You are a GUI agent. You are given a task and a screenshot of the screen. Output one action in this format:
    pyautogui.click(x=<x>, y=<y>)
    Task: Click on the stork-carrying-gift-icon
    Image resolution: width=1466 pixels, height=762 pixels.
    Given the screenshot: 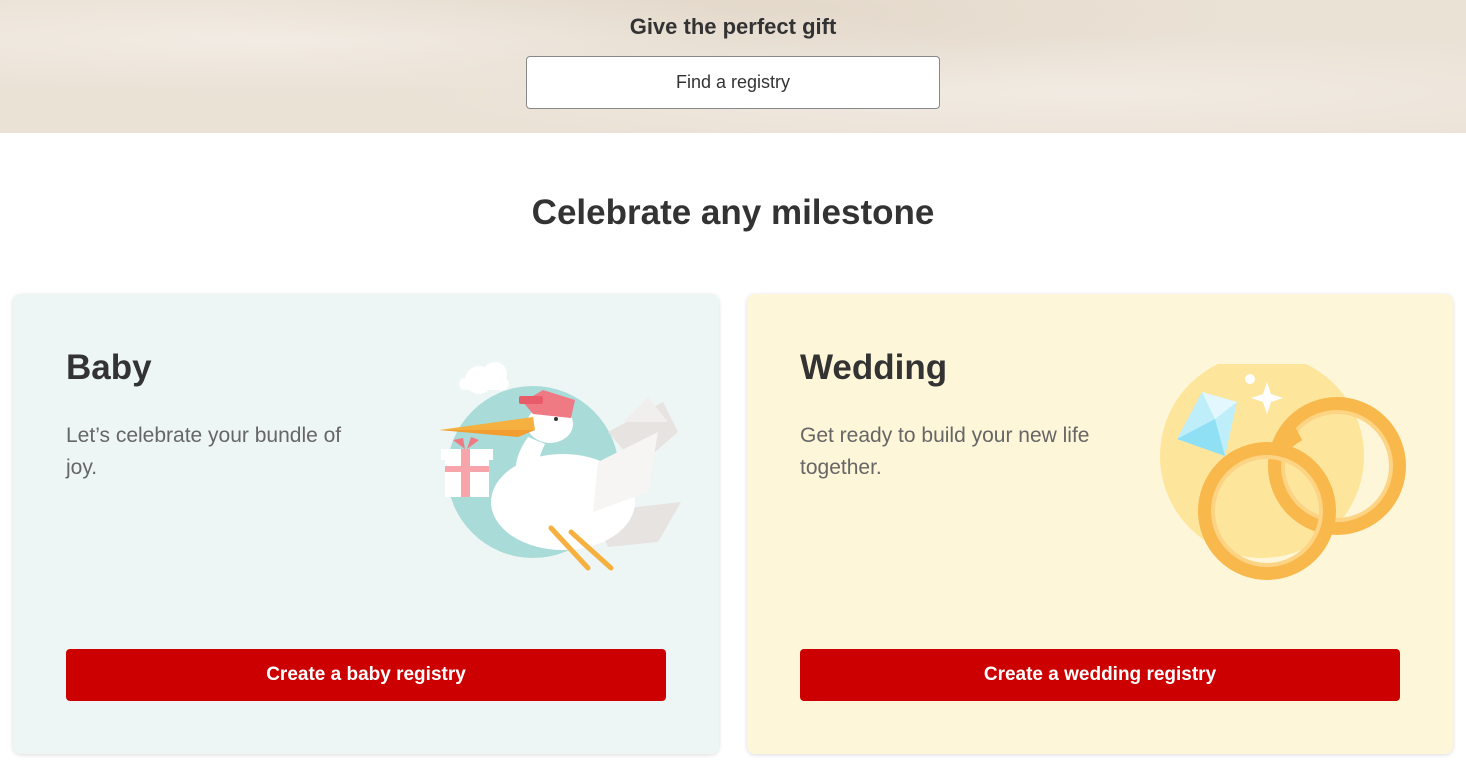 What is the action you would take?
    pyautogui.click(x=553, y=468)
    